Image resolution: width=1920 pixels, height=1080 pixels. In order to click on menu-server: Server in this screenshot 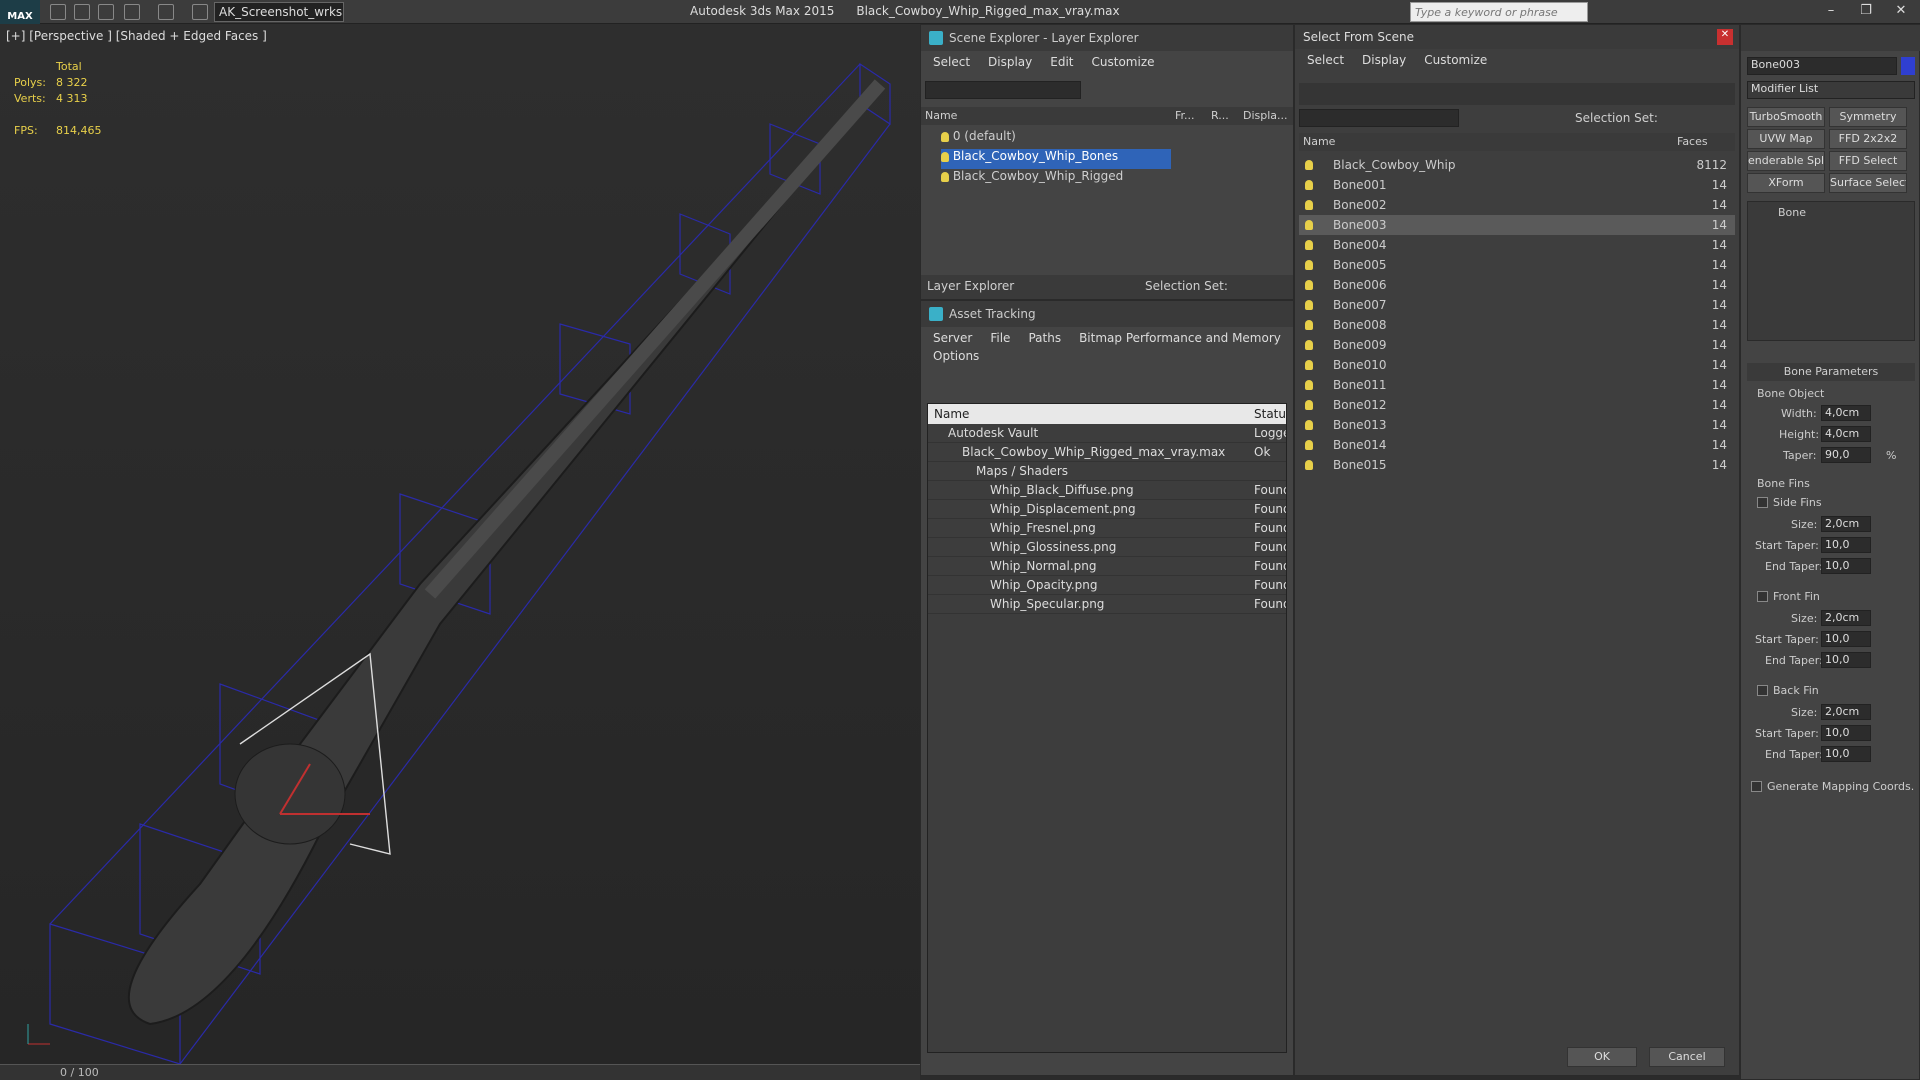, I will do `click(952, 338)`.